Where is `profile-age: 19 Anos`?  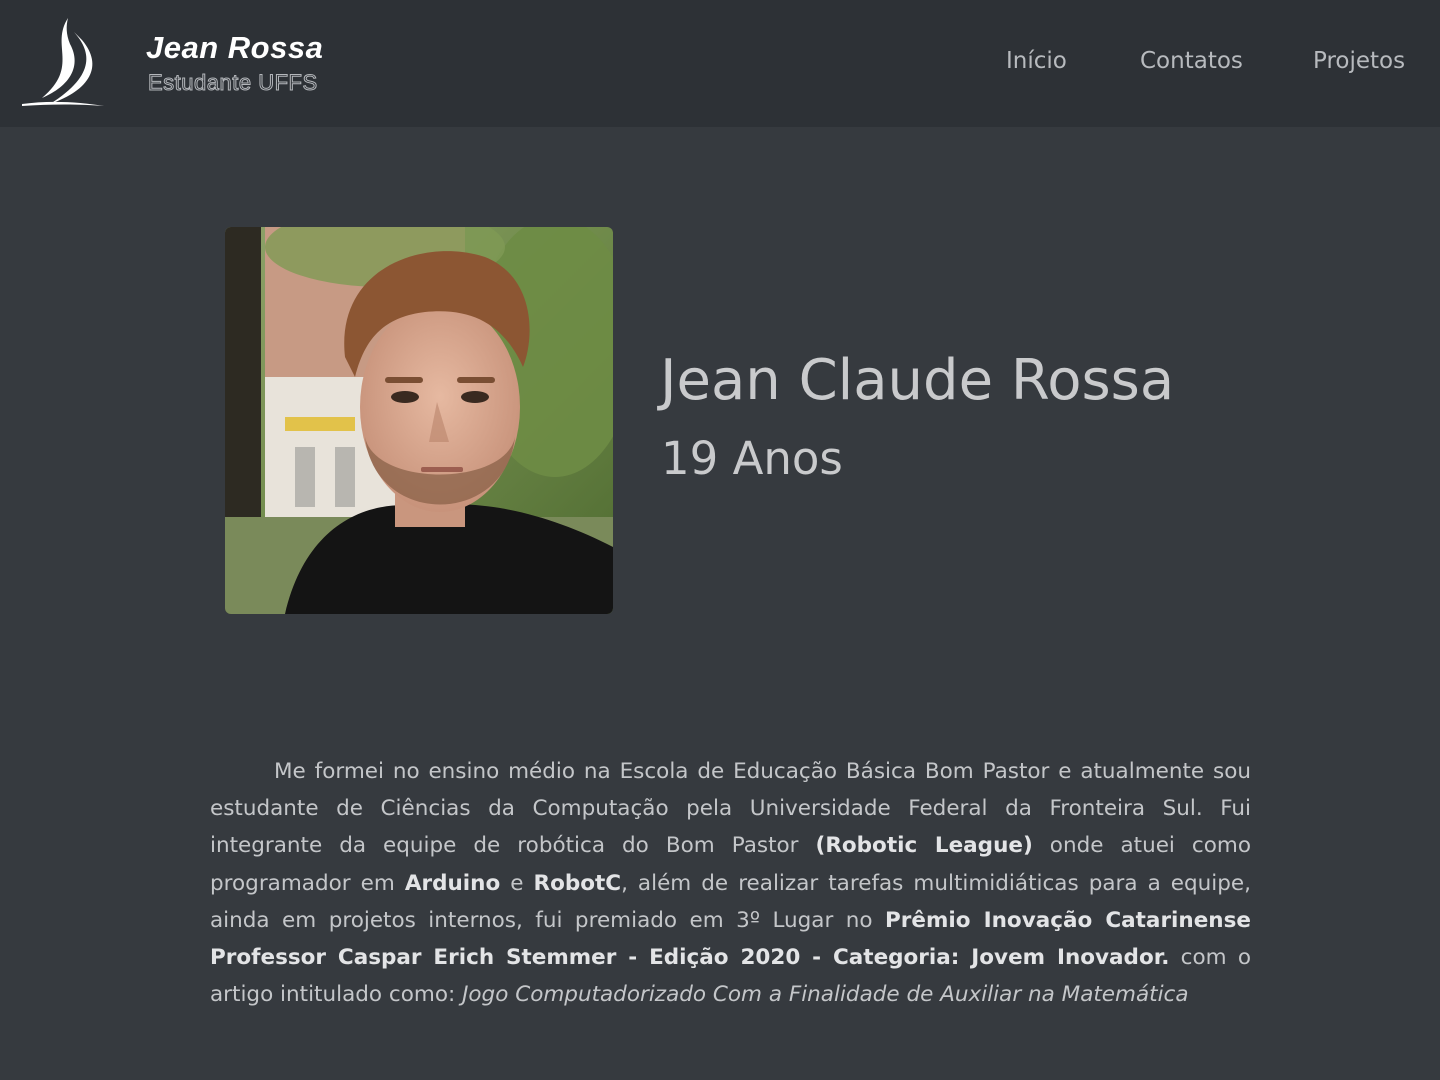 profile-age: 19 Anos is located at coordinates (752, 458).